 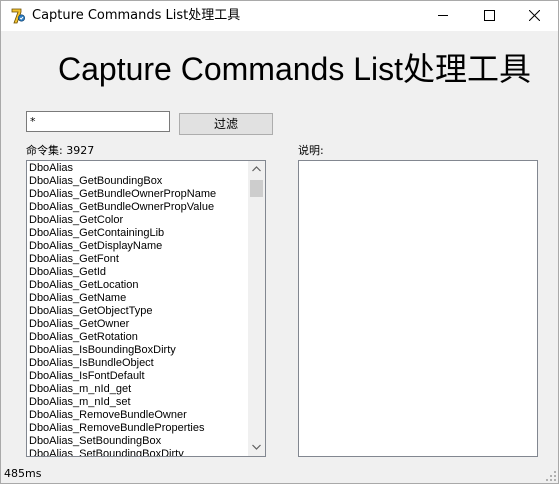 I want to click on list-item: DboAlias, so click(x=138, y=168).